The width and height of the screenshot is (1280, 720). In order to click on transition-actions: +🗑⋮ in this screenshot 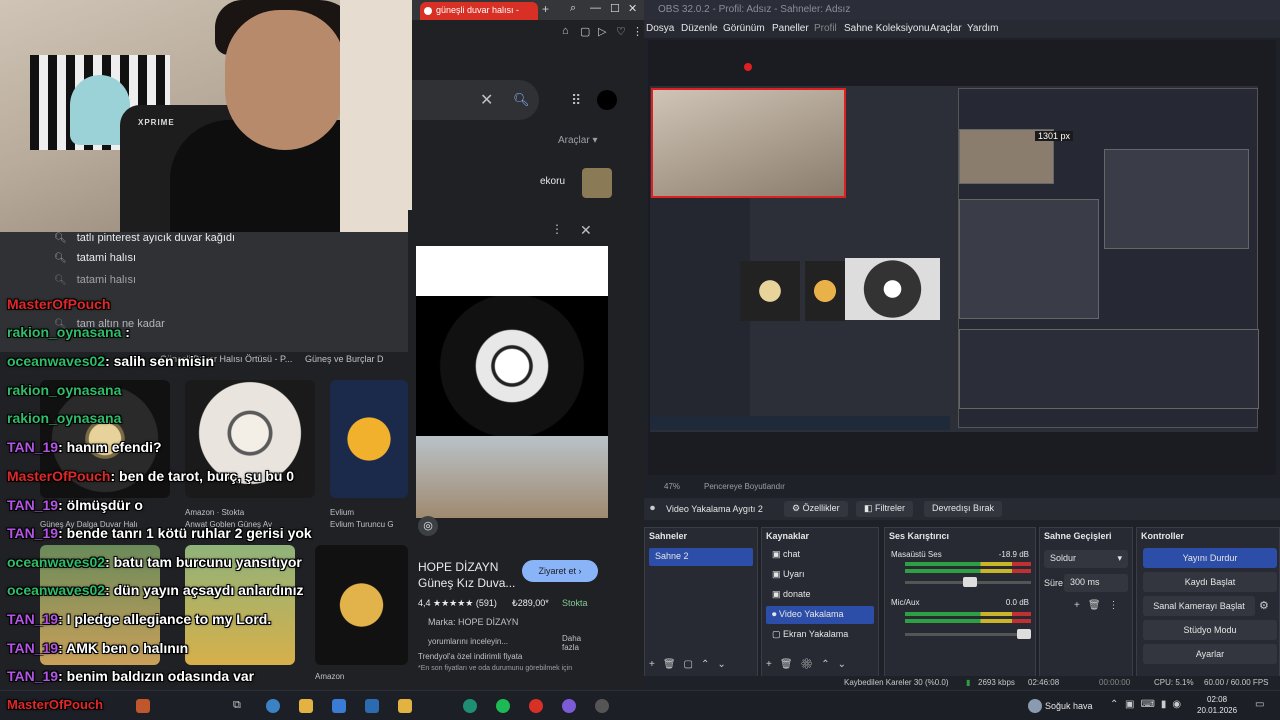, I will do `click(1100, 605)`.